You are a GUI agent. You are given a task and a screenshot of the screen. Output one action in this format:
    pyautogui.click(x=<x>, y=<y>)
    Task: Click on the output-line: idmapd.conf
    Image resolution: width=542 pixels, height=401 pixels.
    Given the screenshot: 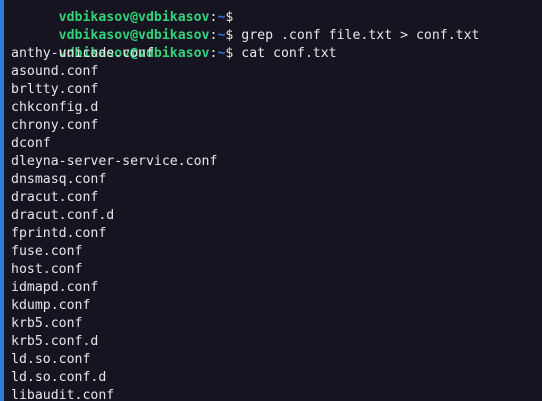 What is the action you would take?
    pyautogui.click(x=55, y=287)
    